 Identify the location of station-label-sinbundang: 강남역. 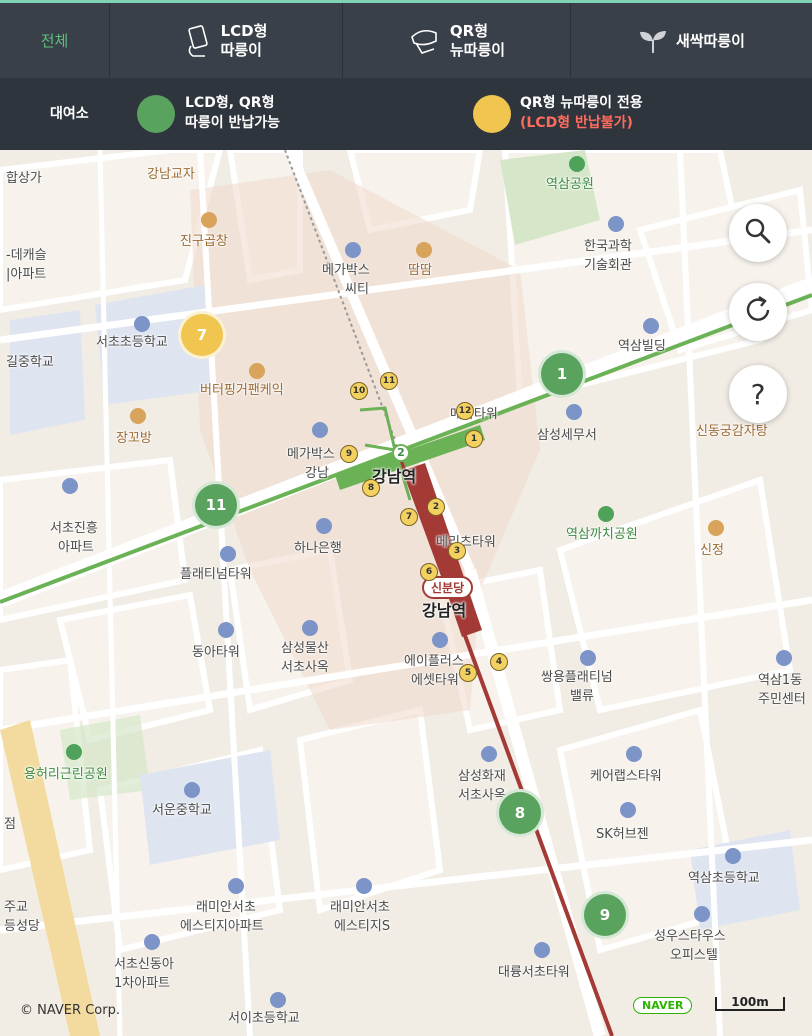
(444, 610).